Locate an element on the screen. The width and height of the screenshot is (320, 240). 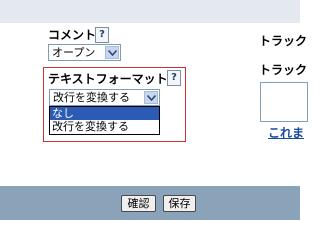
comment-help-button: ? is located at coordinates (102, 35).